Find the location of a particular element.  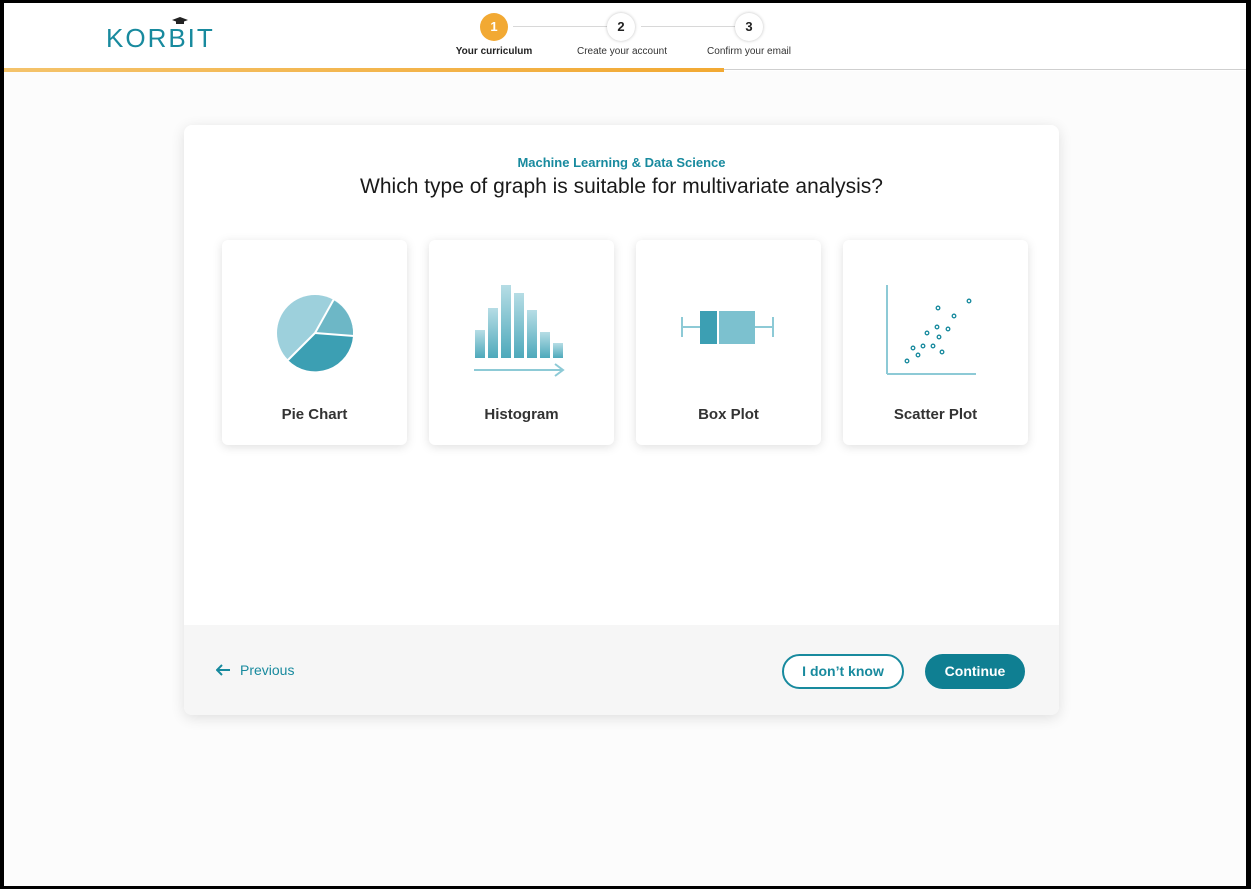

option-scatter-plot: Scatter Plot is located at coordinates (935, 342).